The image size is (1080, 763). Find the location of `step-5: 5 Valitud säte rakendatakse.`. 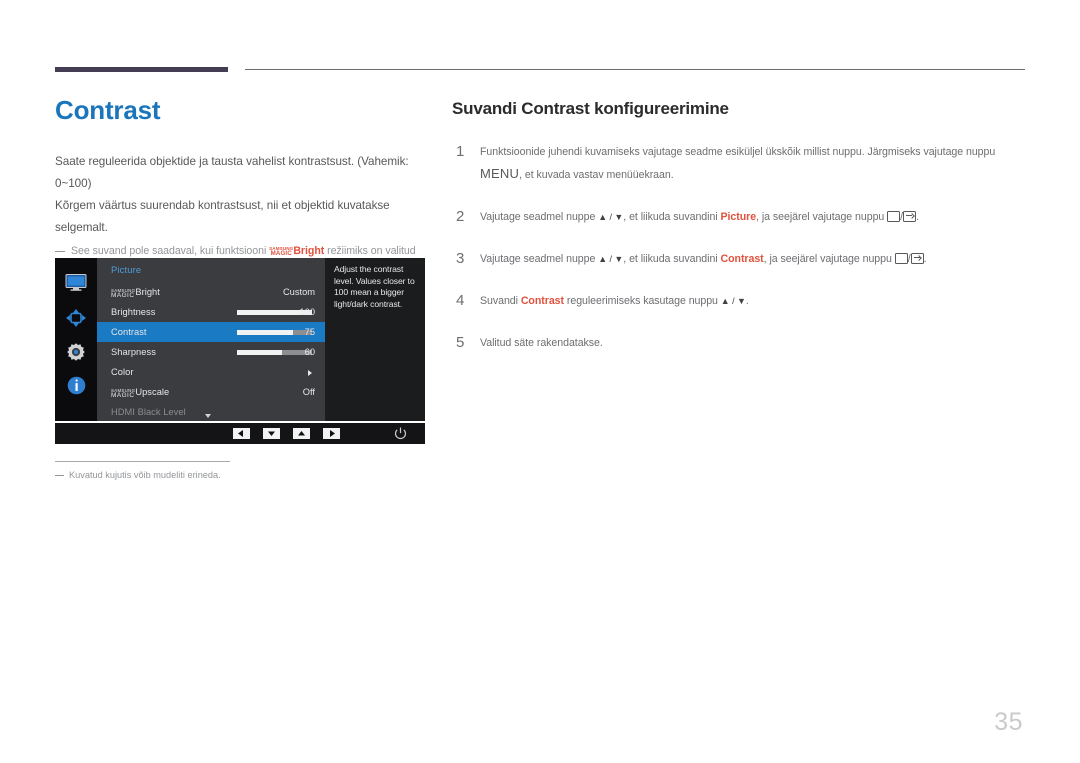

step-5: 5 Valitud säte rakendatakse. is located at coordinates (739, 343).